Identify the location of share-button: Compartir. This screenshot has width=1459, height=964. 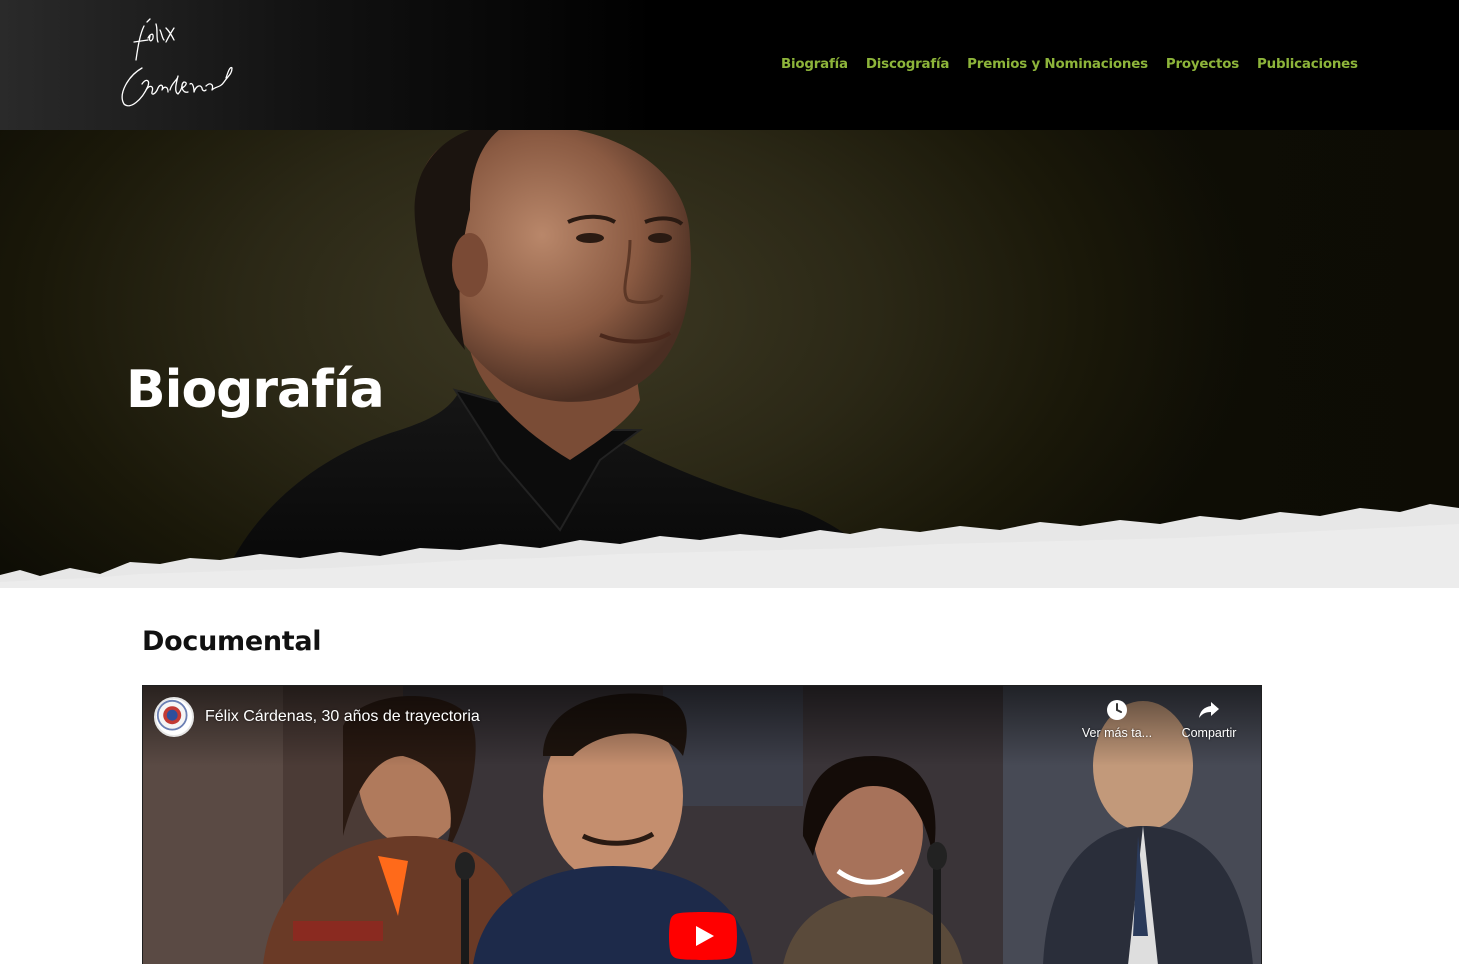
(1209, 719).